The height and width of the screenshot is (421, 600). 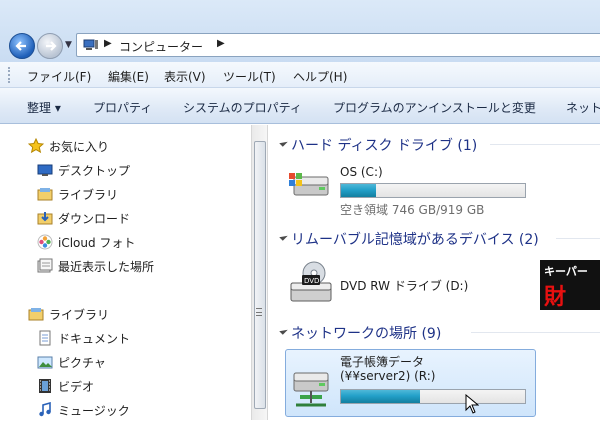 I want to click on partial-thumbnail: キーパー 財, so click(x=570, y=285).